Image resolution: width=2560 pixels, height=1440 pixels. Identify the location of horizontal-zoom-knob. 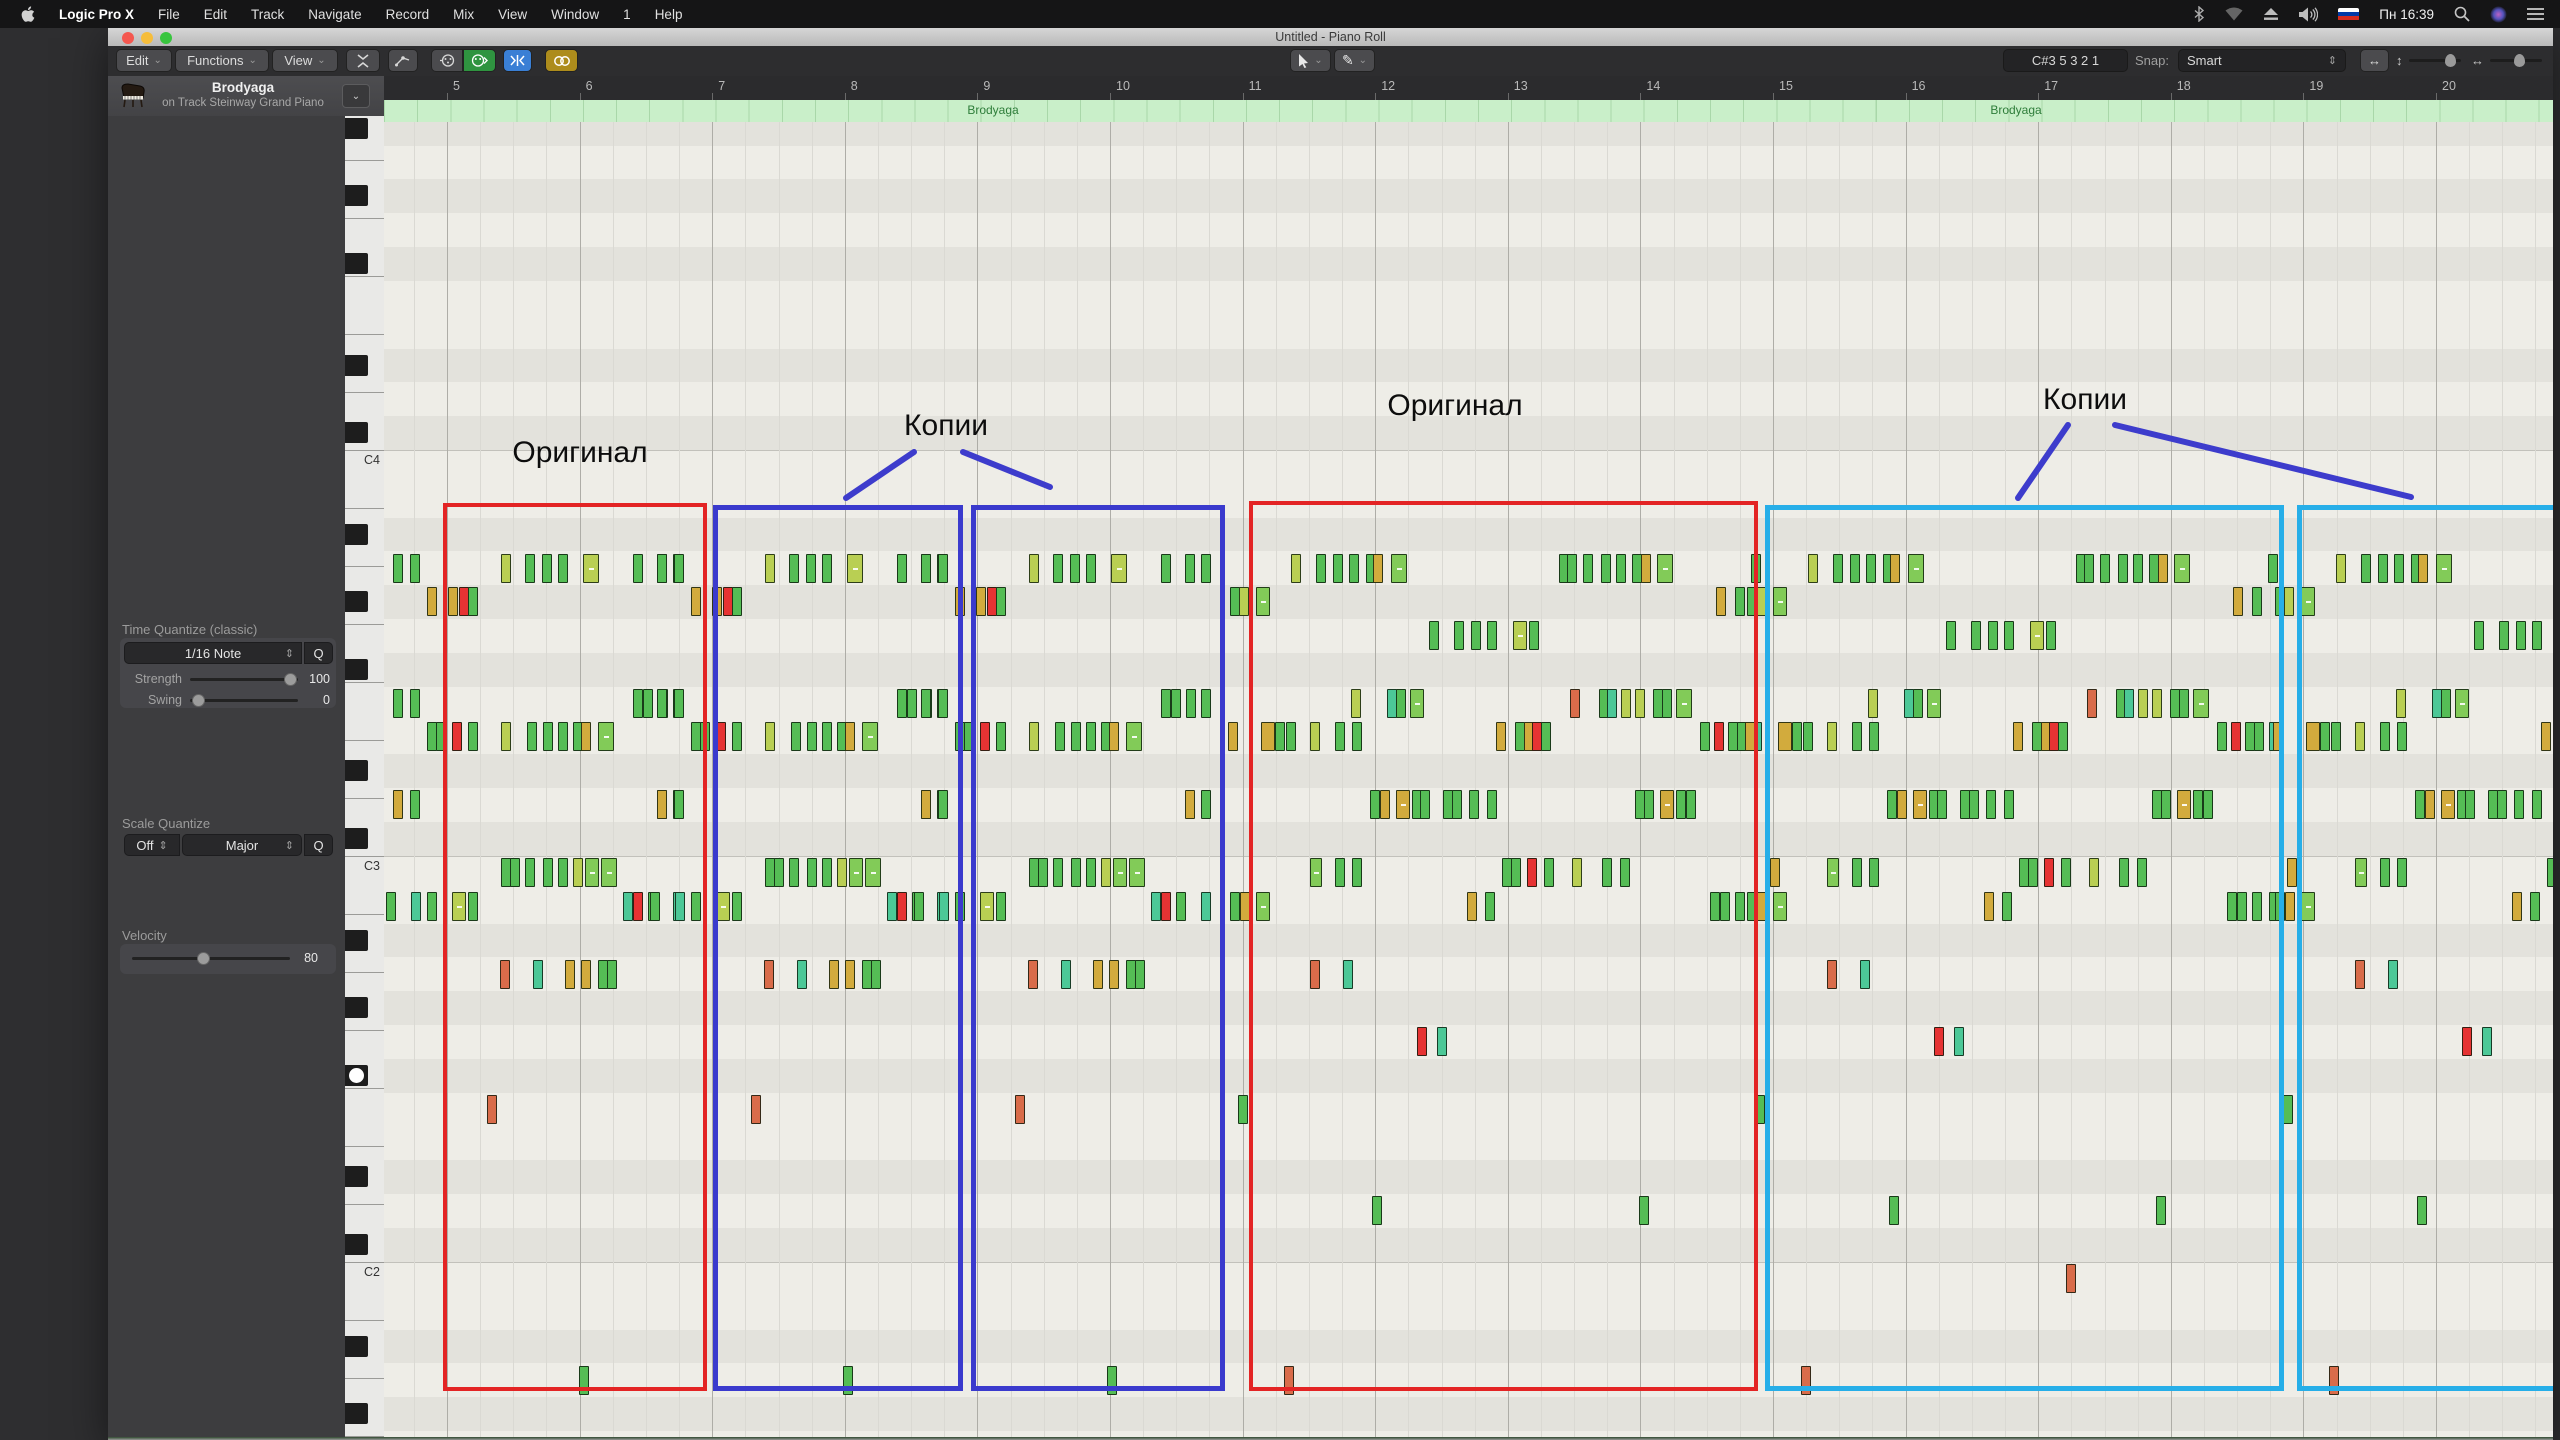
(2519, 60).